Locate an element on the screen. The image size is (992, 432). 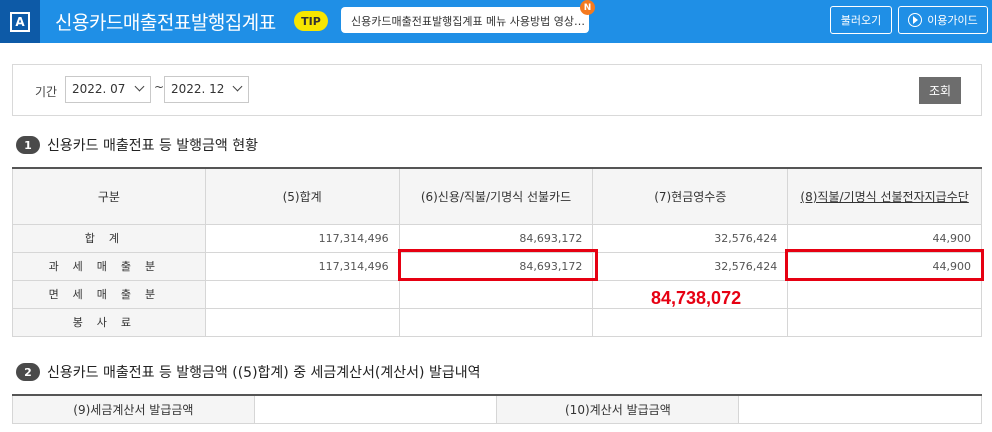
sum-annotation: 84,738,072 is located at coordinates (696, 298).